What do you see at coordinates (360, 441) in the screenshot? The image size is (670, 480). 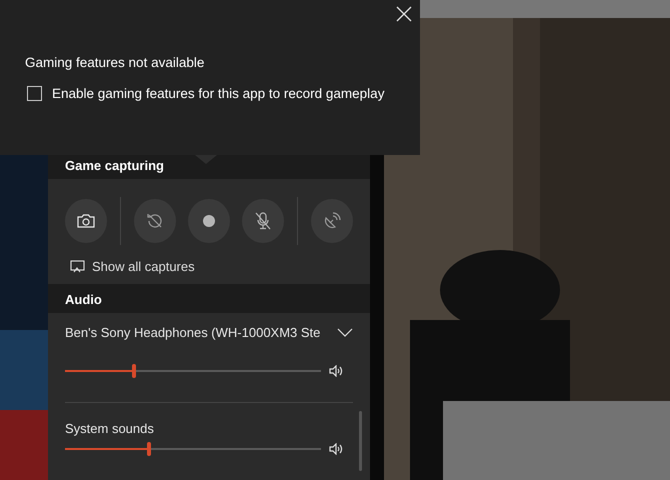 I see `scrollbar` at bounding box center [360, 441].